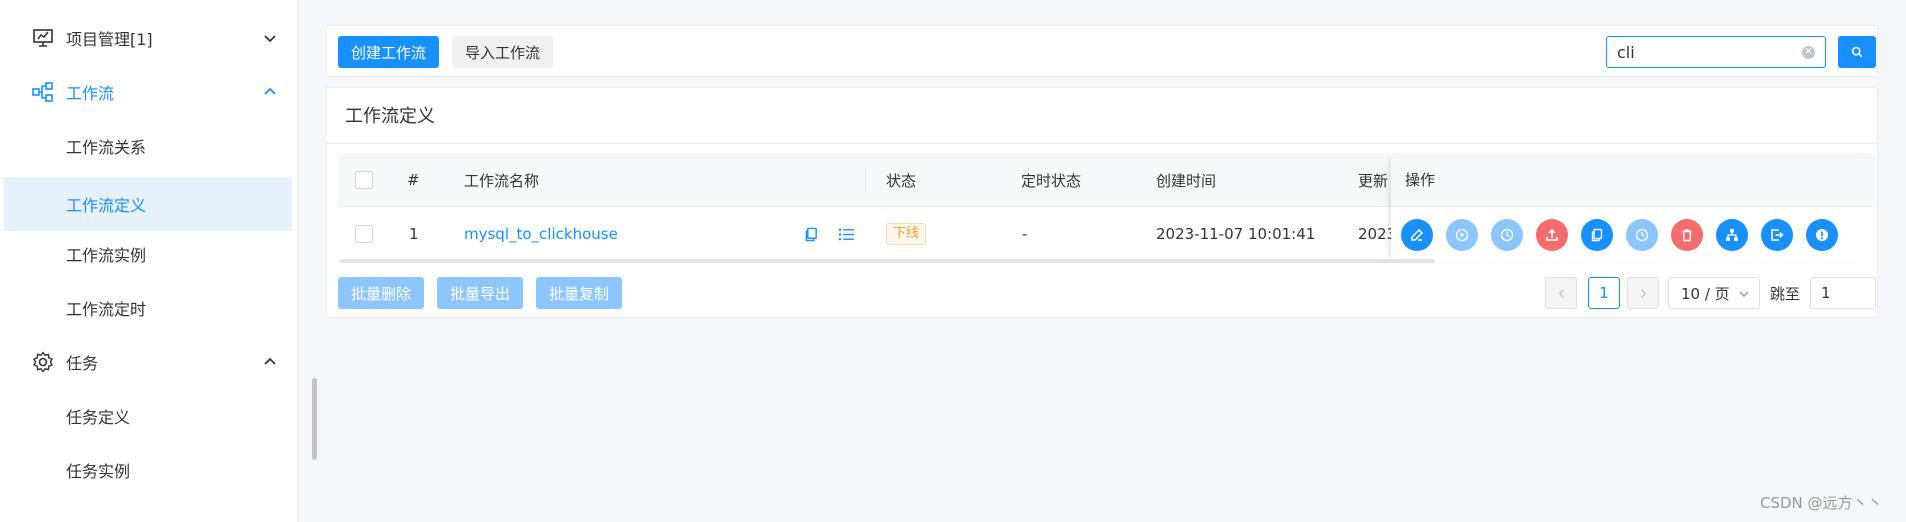 The height and width of the screenshot is (522, 1906). What do you see at coordinates (149, 470) in the screenshot?
I see `sidebar-item-task-instance: 任务实例` at bounding box center [149, 470].